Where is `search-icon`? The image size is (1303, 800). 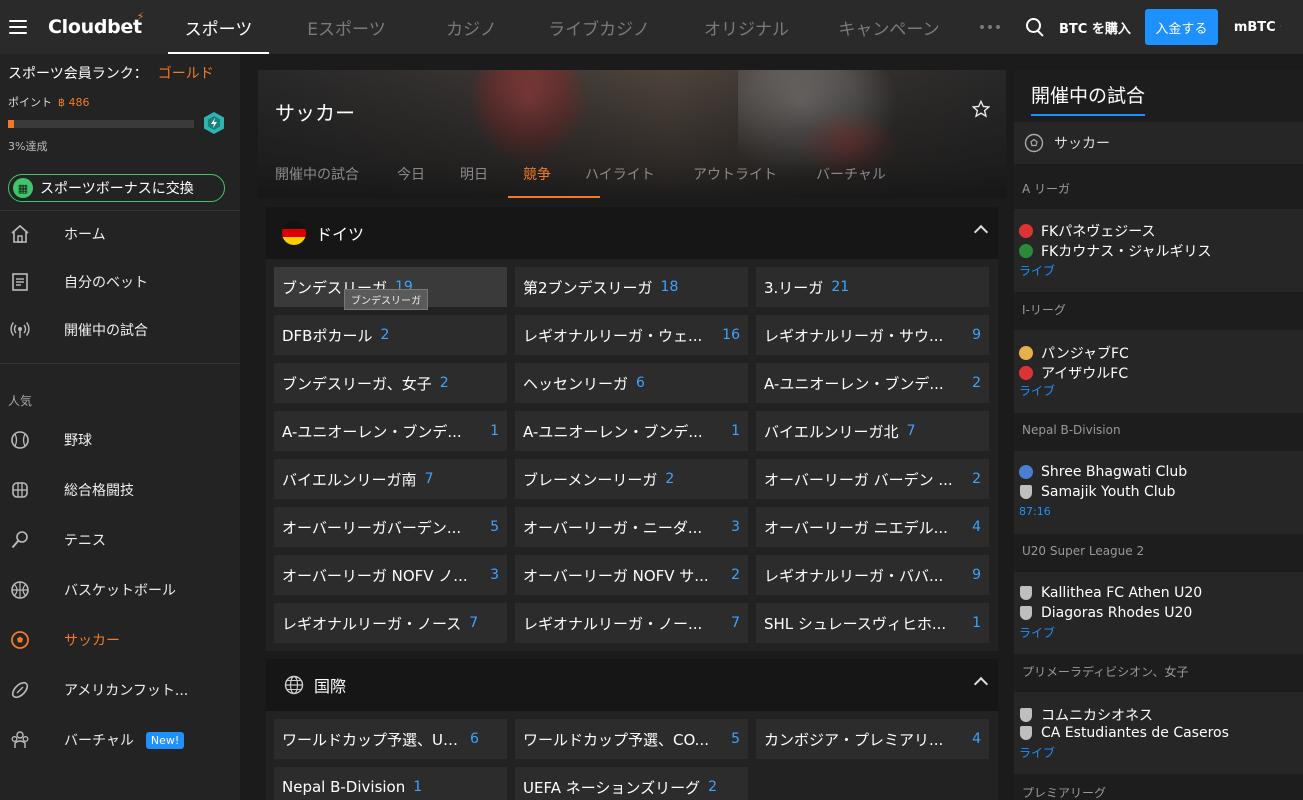 search-icon is located at coordinates (1035, 27).